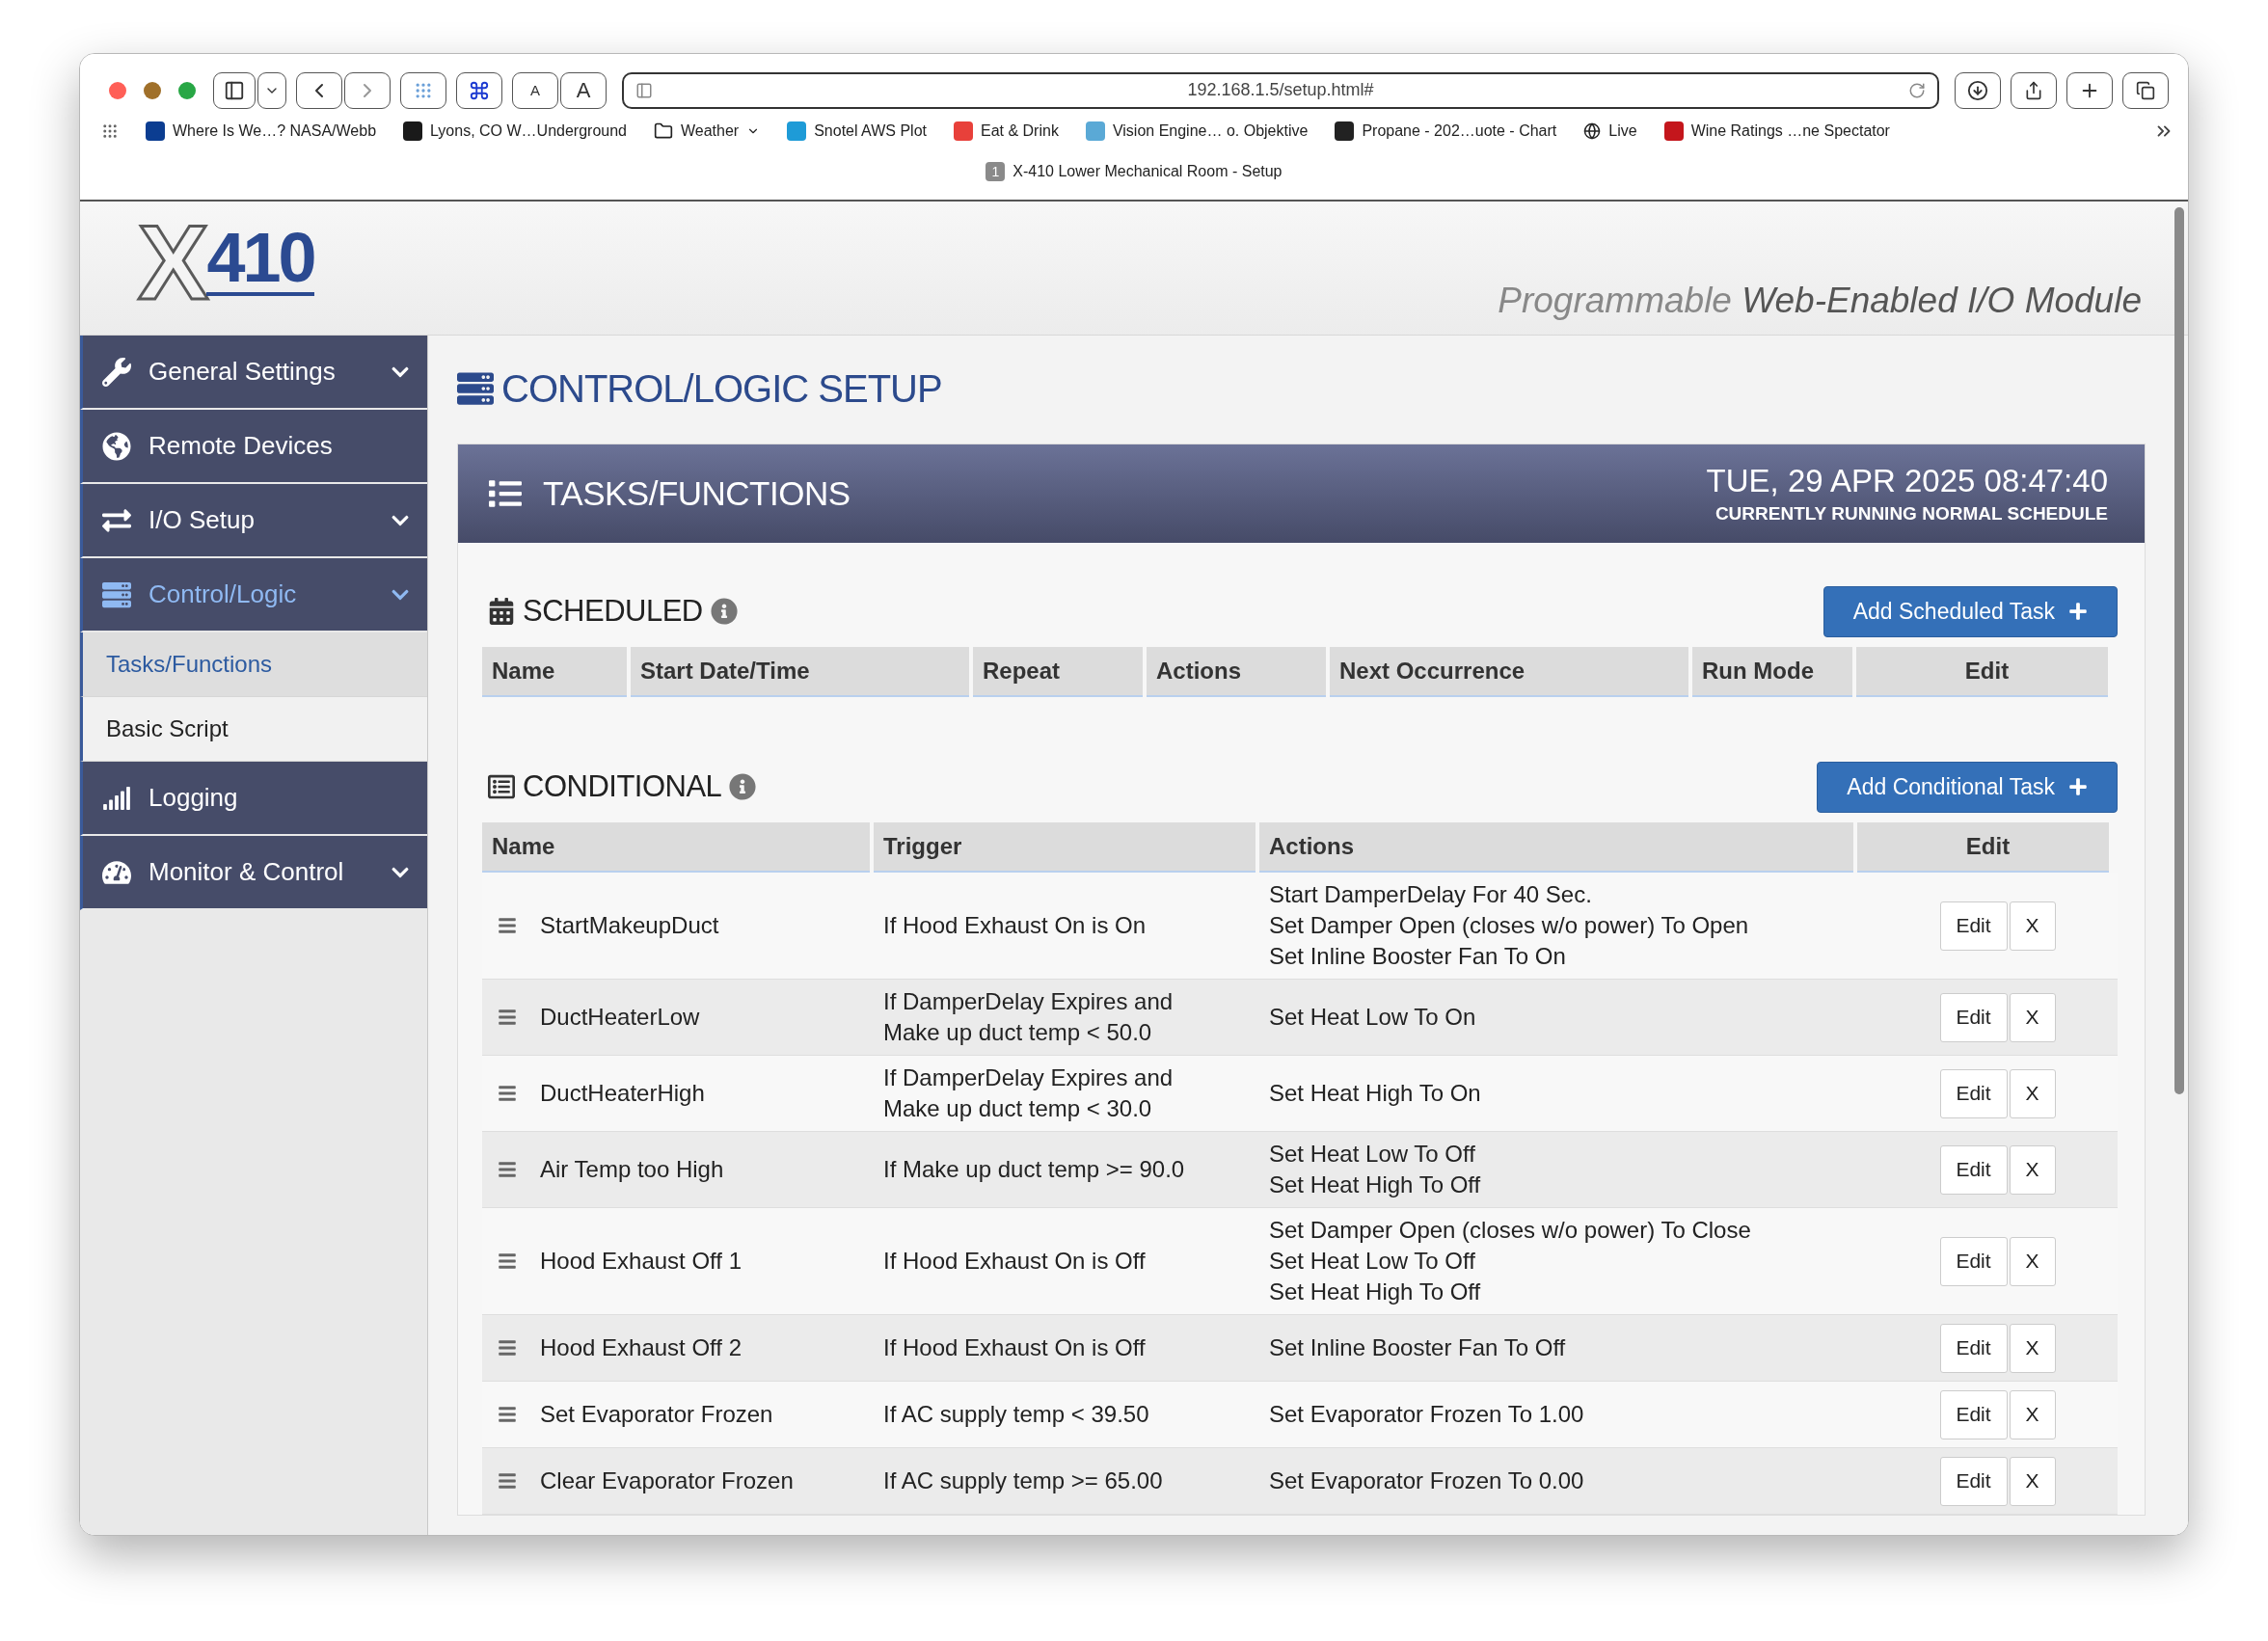 The width and height of the screenshot is (2268, 1641). Describe the element at coordinates (367, 90) in the screenshot. I see `forward-button` at that location.